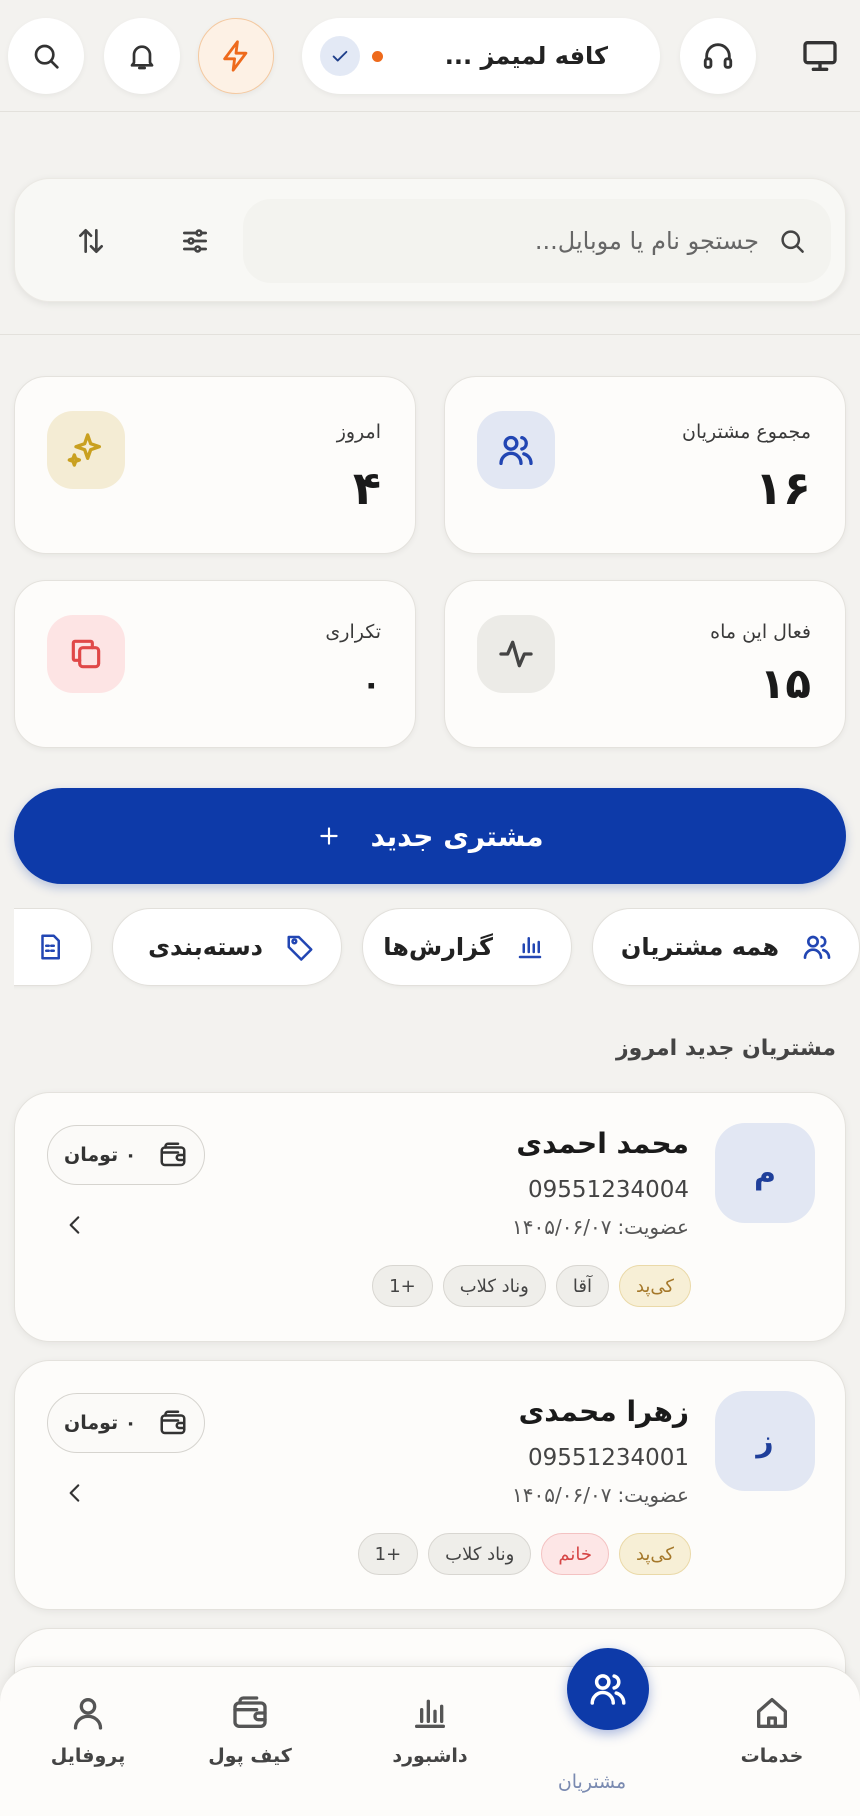 This screenshot has width=860, height=1816. What do you see at coordinates (602, 1143) in the screenshot?
I see `customer-name: محمد احمدی` at bounding box center [602, 1143].